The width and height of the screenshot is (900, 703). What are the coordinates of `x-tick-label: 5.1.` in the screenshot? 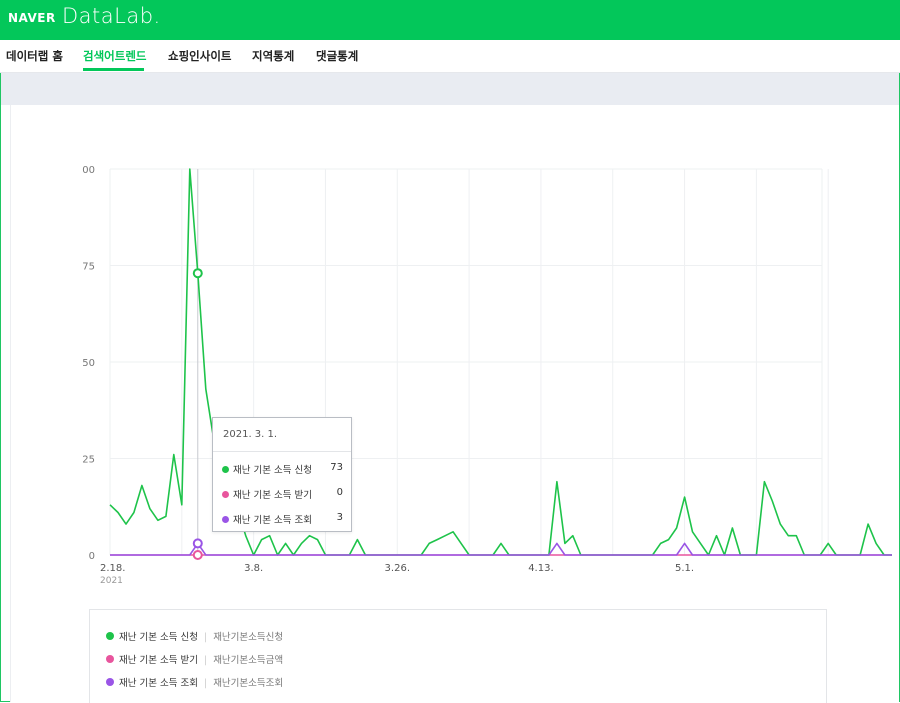 It's located at (684, 568).